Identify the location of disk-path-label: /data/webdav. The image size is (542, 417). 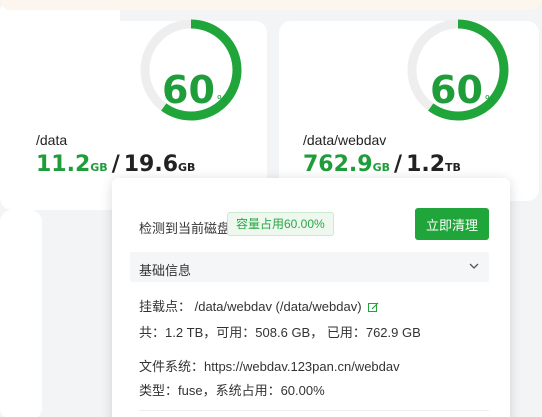
(345, 140).